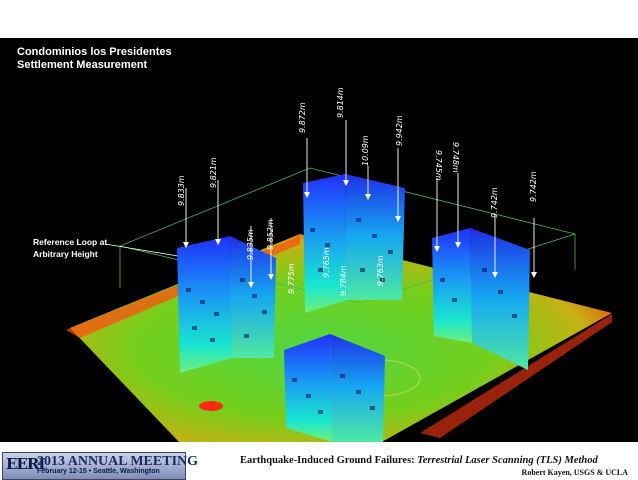 This screenshot has height=480, width=638. What do you see at coordinates (250, 244) in the screenshot?
I see `label-9835: 9.835m` at bounding box center [250, 244].